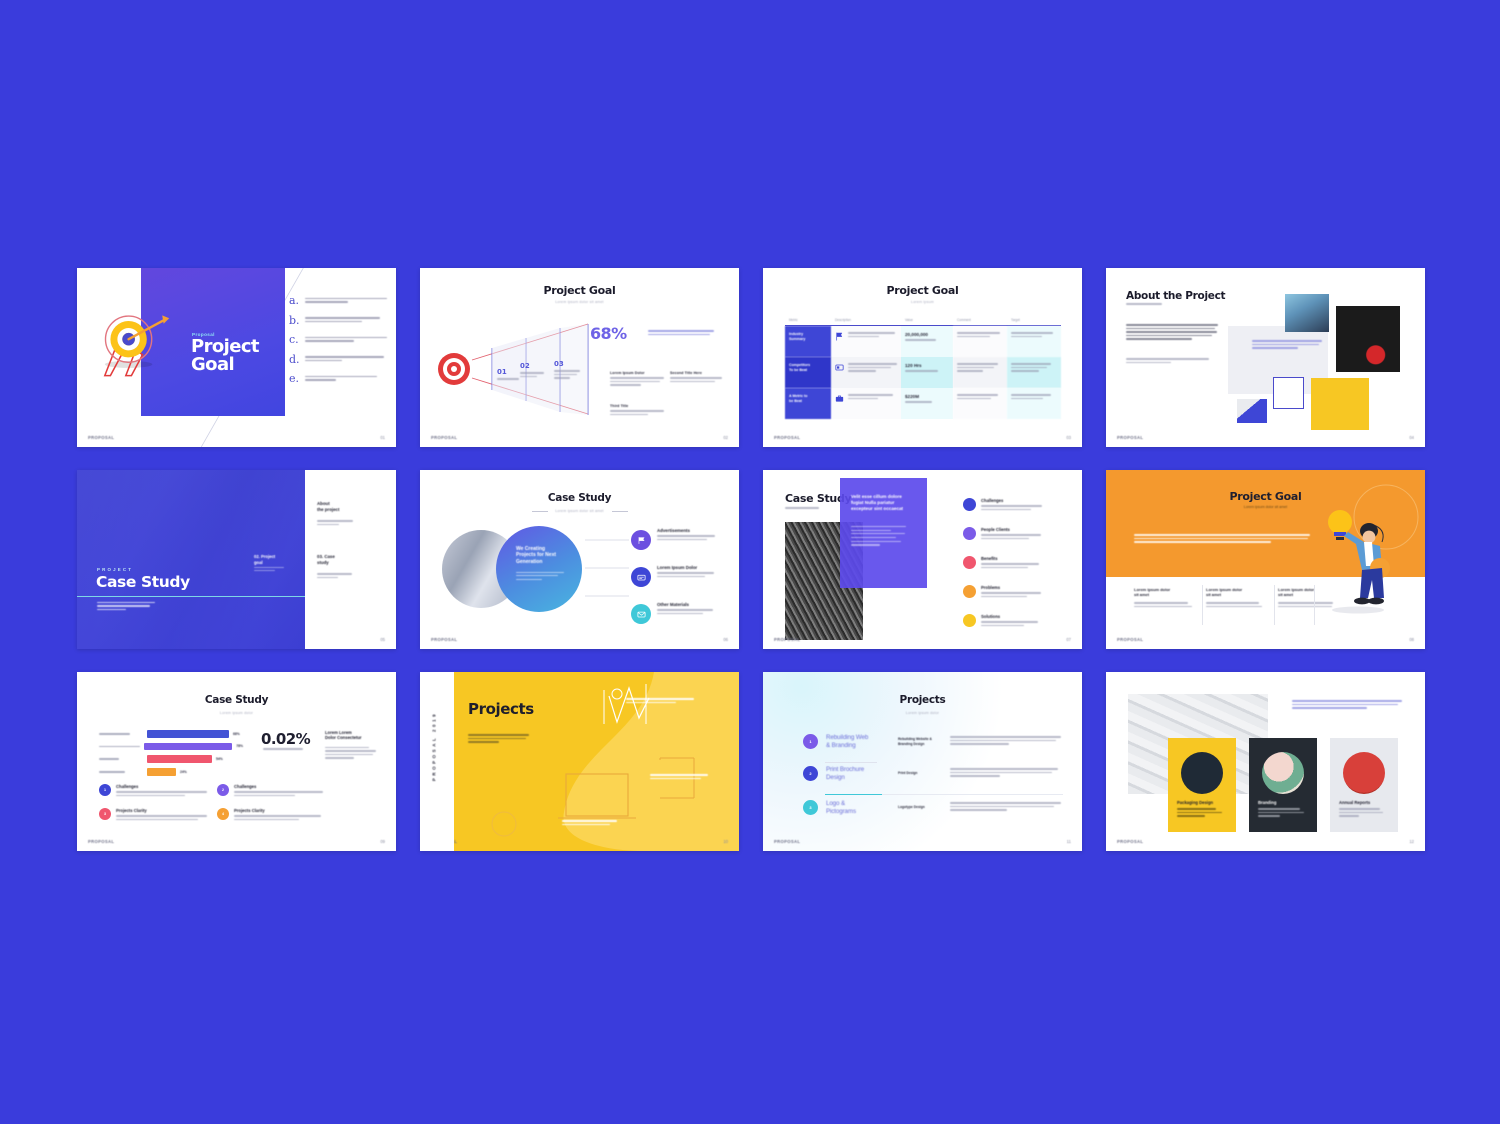 This screenshot has width=1500, height=1124. I want to click on photo-yellow-cards, so click(1340, 404).